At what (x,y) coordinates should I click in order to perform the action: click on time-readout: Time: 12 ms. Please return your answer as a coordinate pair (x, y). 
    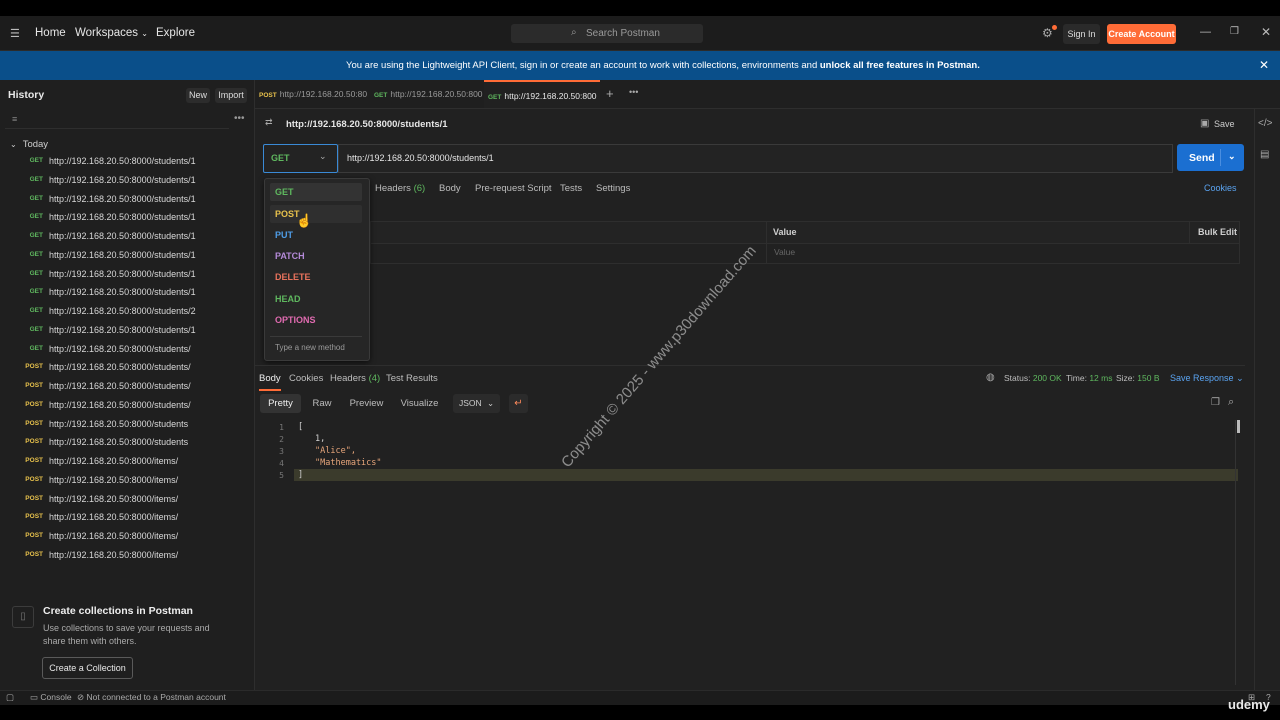
    Looking at the image, I should click on (1089, 378).